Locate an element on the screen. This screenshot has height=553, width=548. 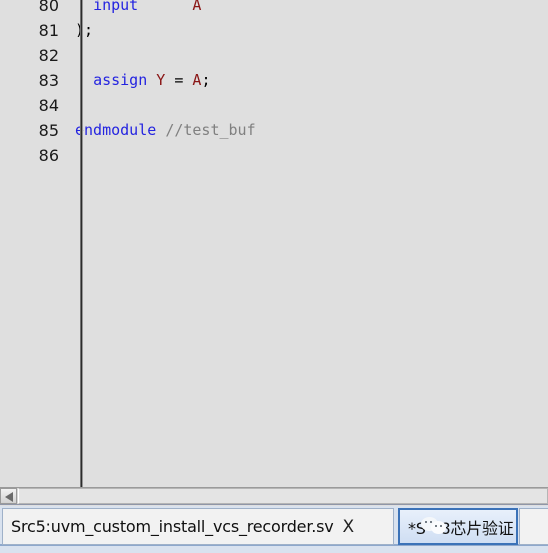
code-token-keyword: input is located at coordinates (116, 7).